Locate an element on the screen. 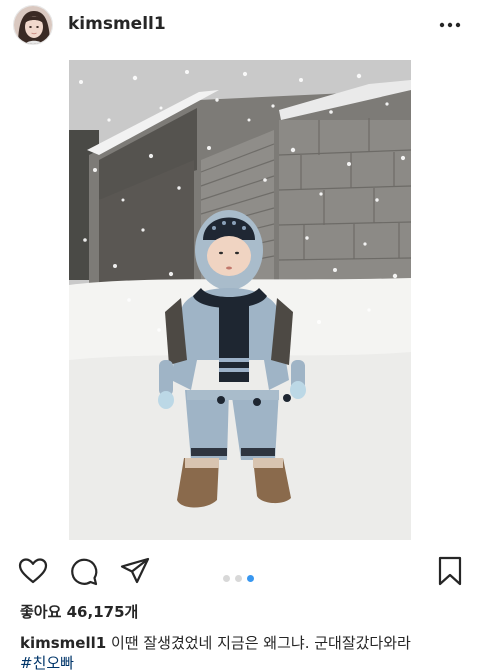 This screenshot has height=672, width=480. avatar-image is located at coordinates (33, 25).